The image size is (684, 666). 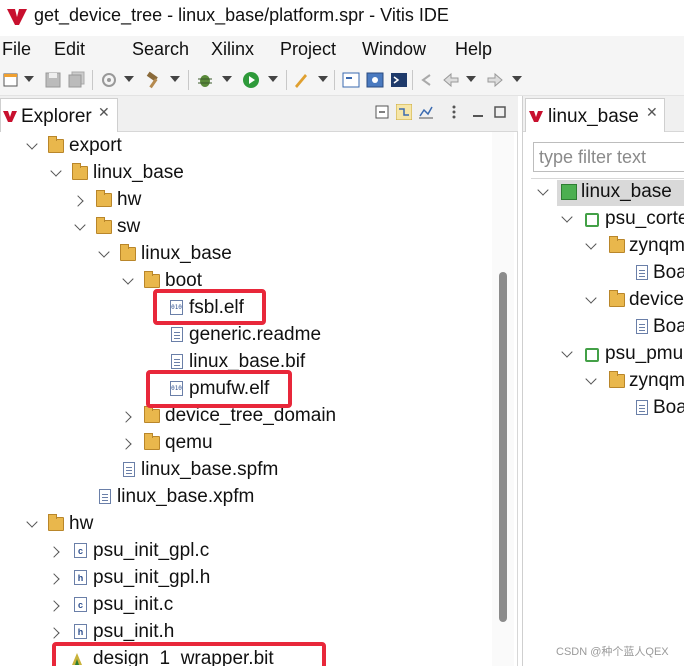 I want to click on highlight-box-bitstream, so click(x=189, y=654).